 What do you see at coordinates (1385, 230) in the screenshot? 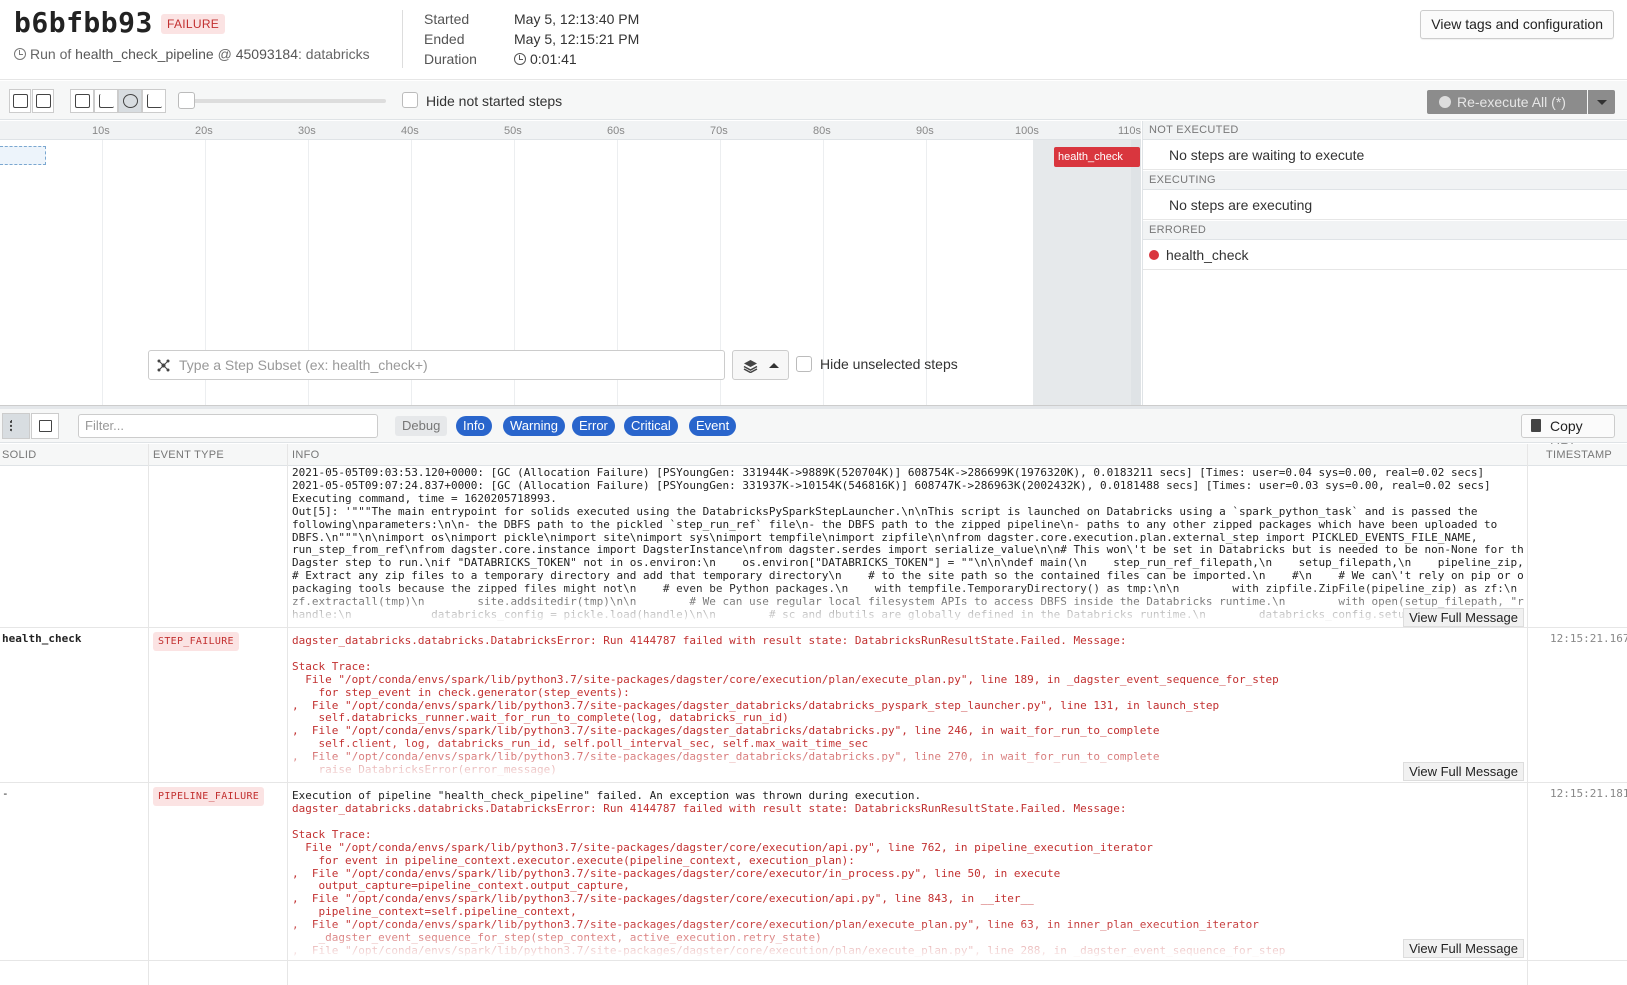
I see `errored-header: ERRORED` at bounding box center [1385, 230].